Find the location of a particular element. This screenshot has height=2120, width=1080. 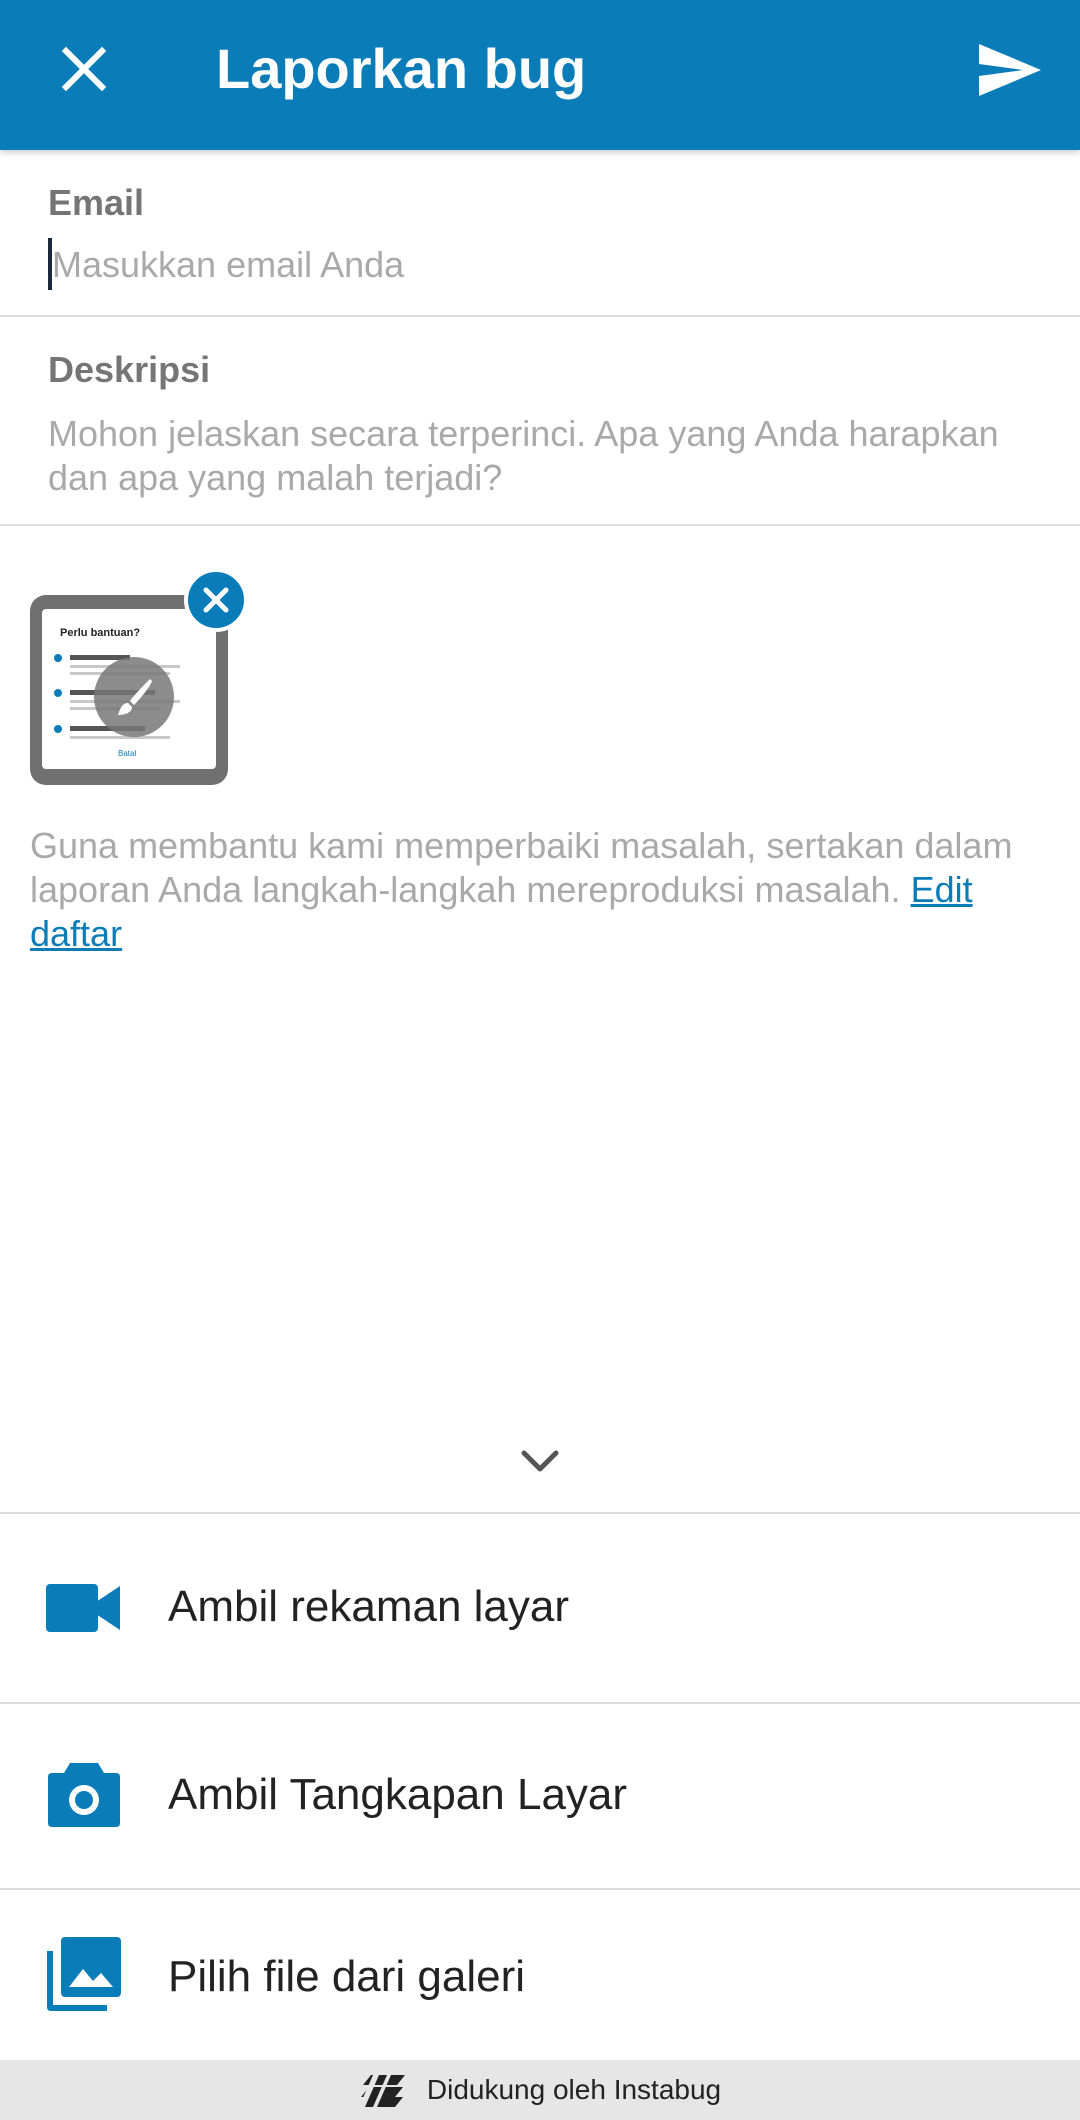

record-screen-label: Ambil rekaman layar is located at coordinates (369, 1606).